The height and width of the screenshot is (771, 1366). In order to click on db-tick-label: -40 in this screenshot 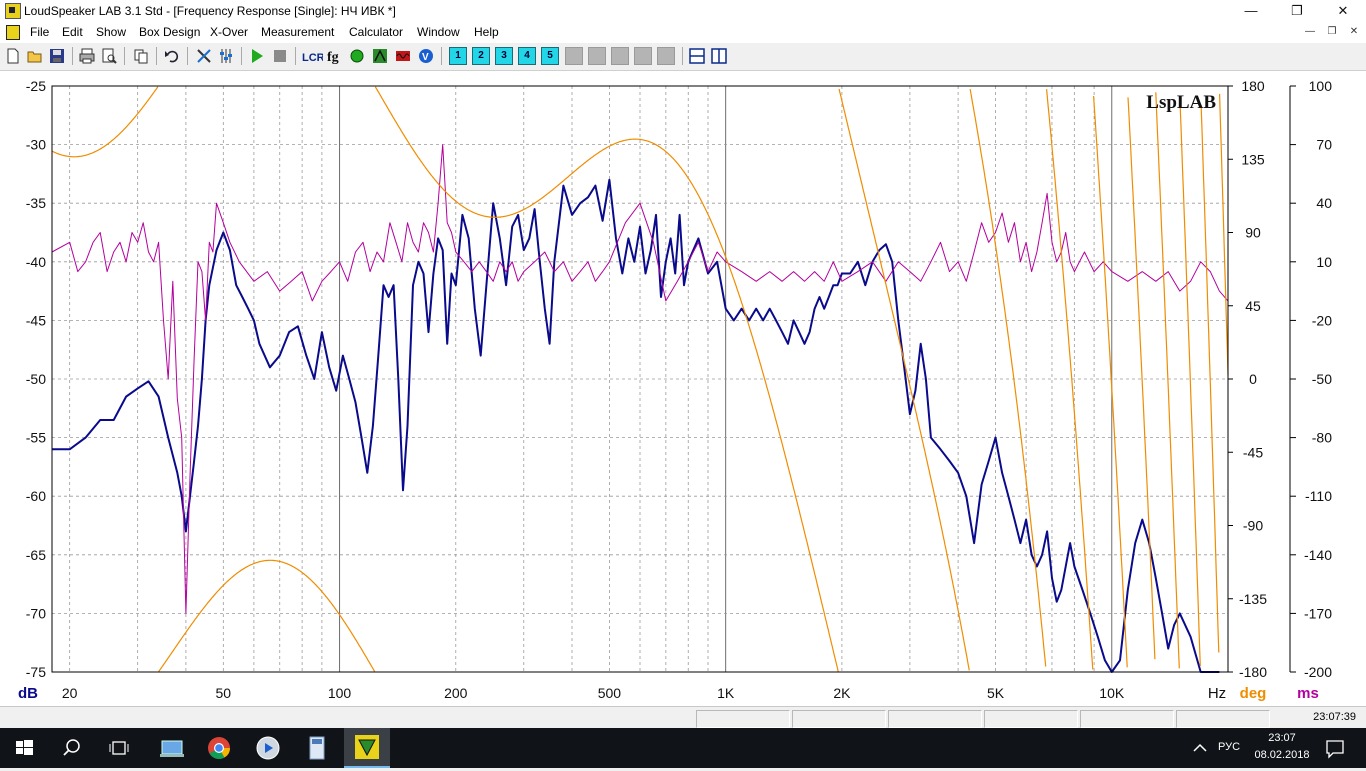, I will do `click(36, 262)`.